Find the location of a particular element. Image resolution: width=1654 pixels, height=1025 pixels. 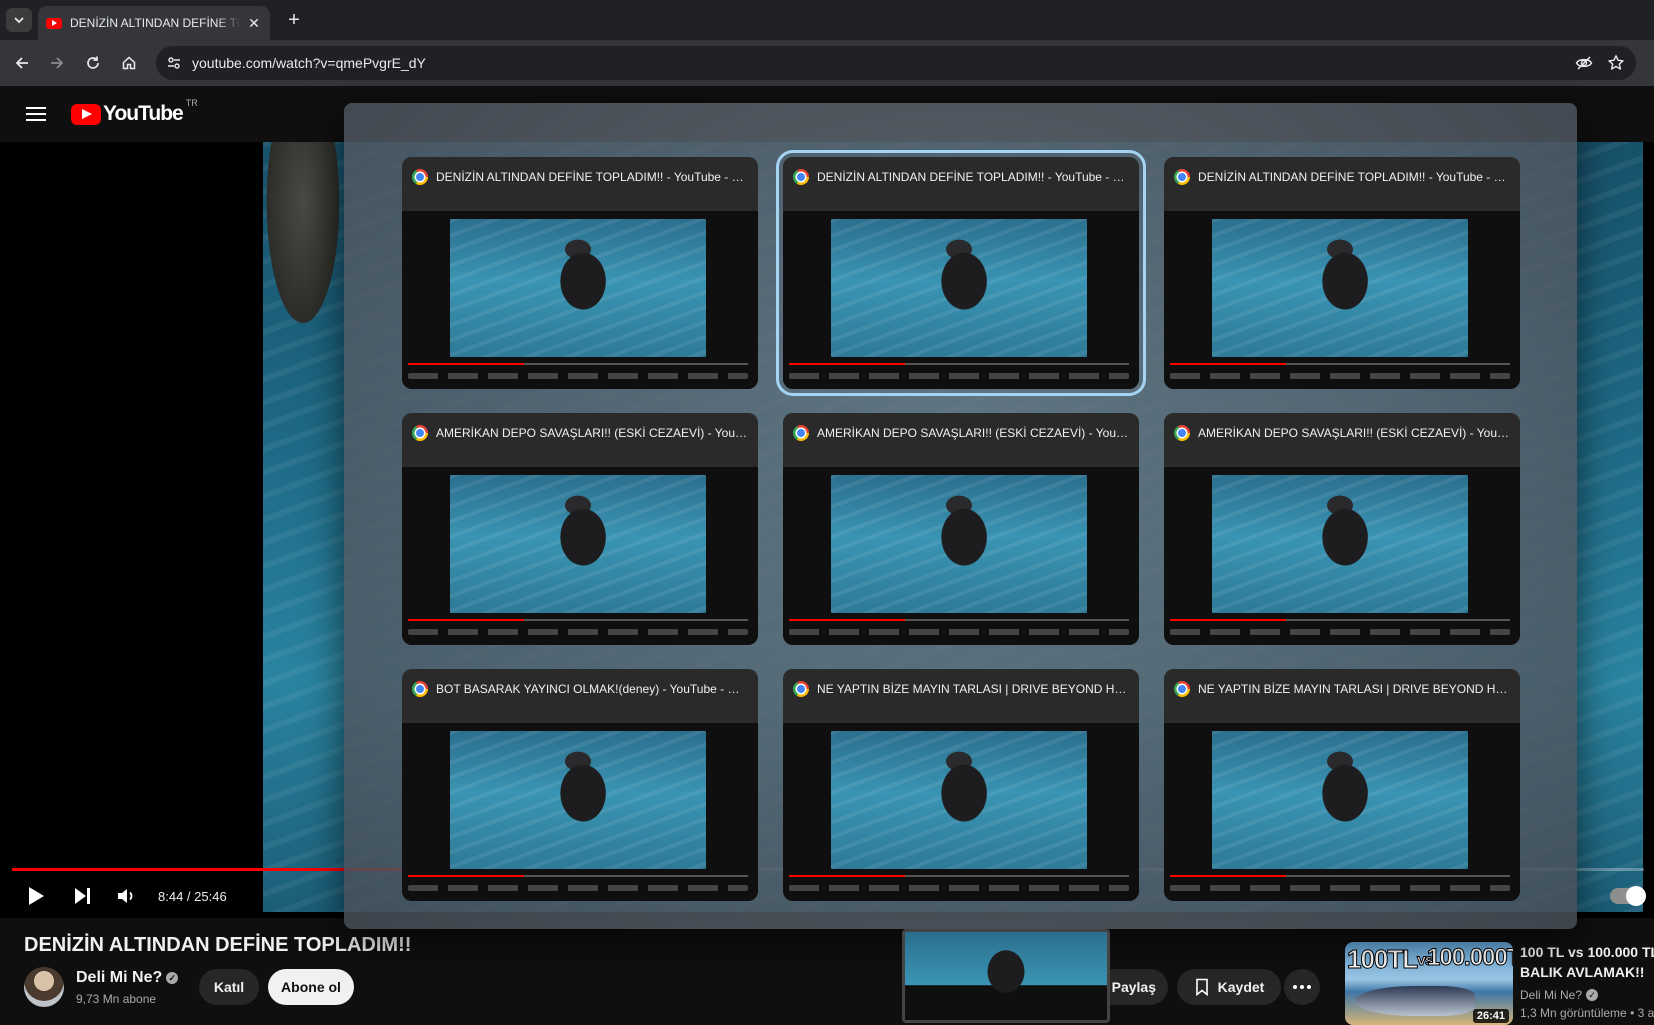

eye-off-icon is located at coordinates (1584, 63).